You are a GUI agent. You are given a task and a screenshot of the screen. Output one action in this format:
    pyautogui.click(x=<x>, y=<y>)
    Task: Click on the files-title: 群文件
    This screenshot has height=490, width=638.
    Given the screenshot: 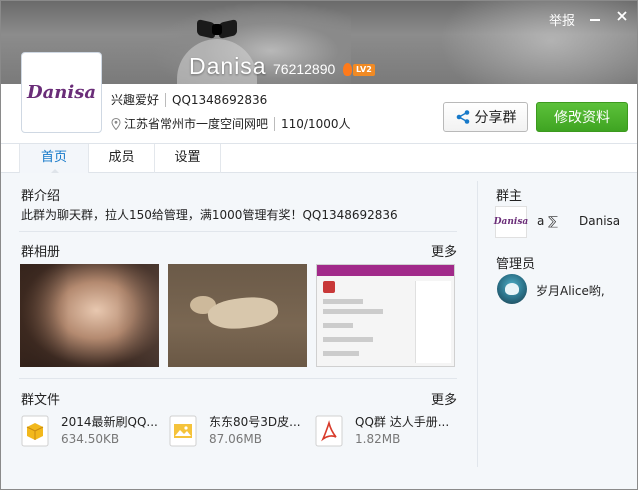 What is the action you would take?
    pyautogui.click(x=41, y=400)
    